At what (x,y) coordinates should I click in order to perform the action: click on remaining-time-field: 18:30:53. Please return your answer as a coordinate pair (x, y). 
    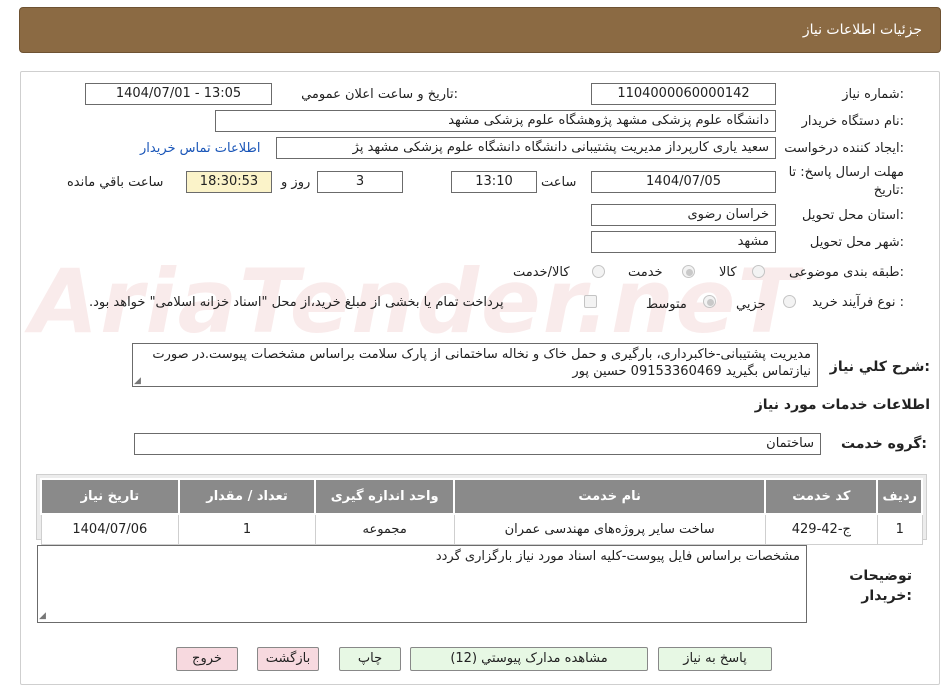
    Looking at the image, I should click on (229, 182).